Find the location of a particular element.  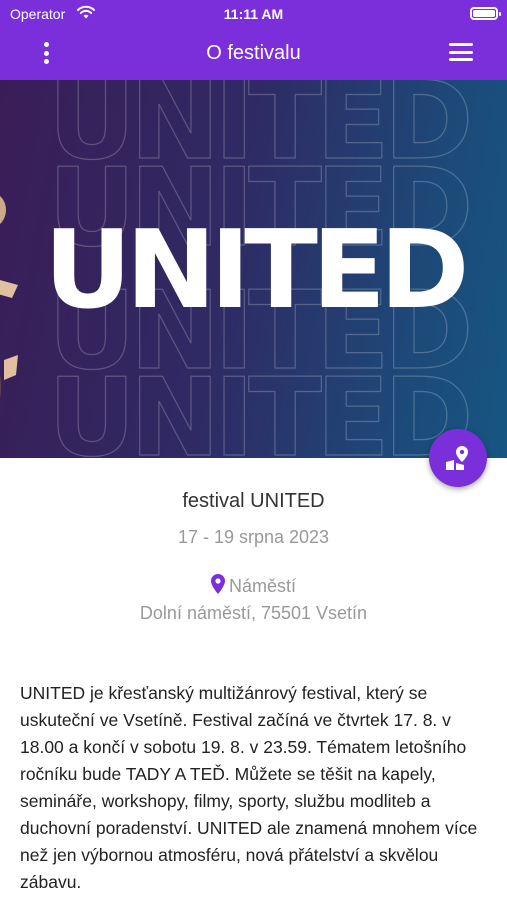

map-location-button is located at coordinates (458, 458).